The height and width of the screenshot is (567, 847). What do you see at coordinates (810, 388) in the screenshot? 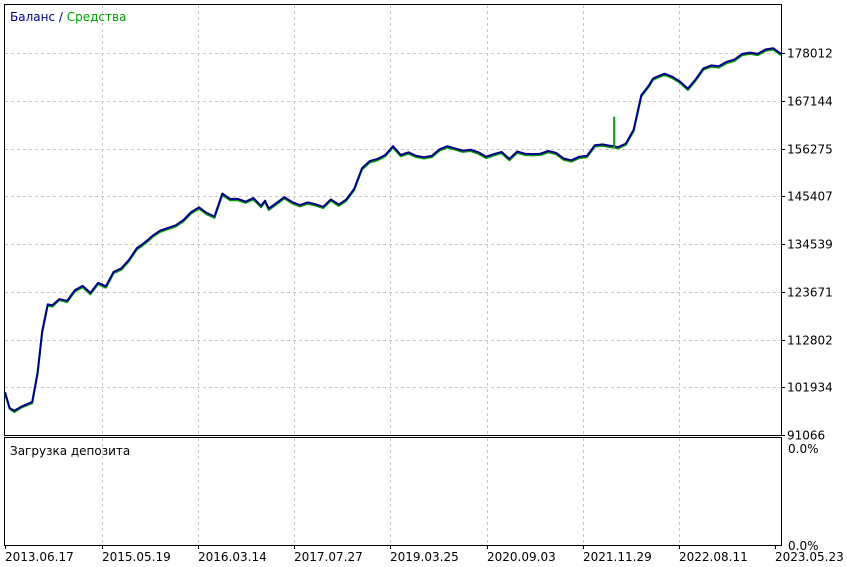
I see `y-tick-label: 101934` at bounding box center [810, 388].